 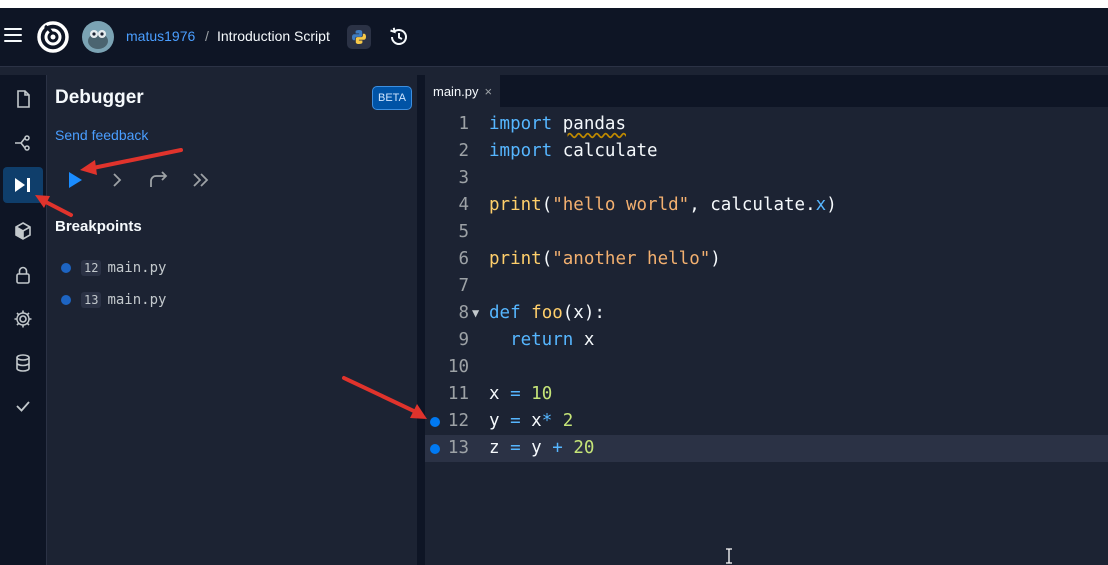 I want to click on code-text: def foo(x):, so click(x=547, y=313).